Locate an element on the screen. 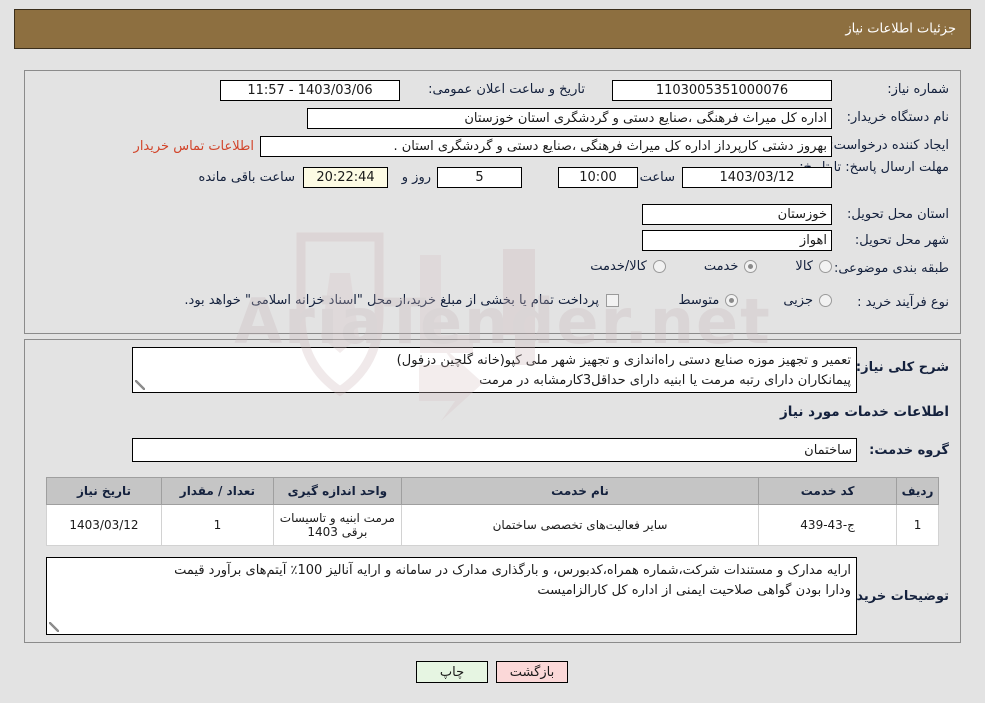 The image size is (985, 703). radio-khedmat-icon is located at coordinates (751, 266).